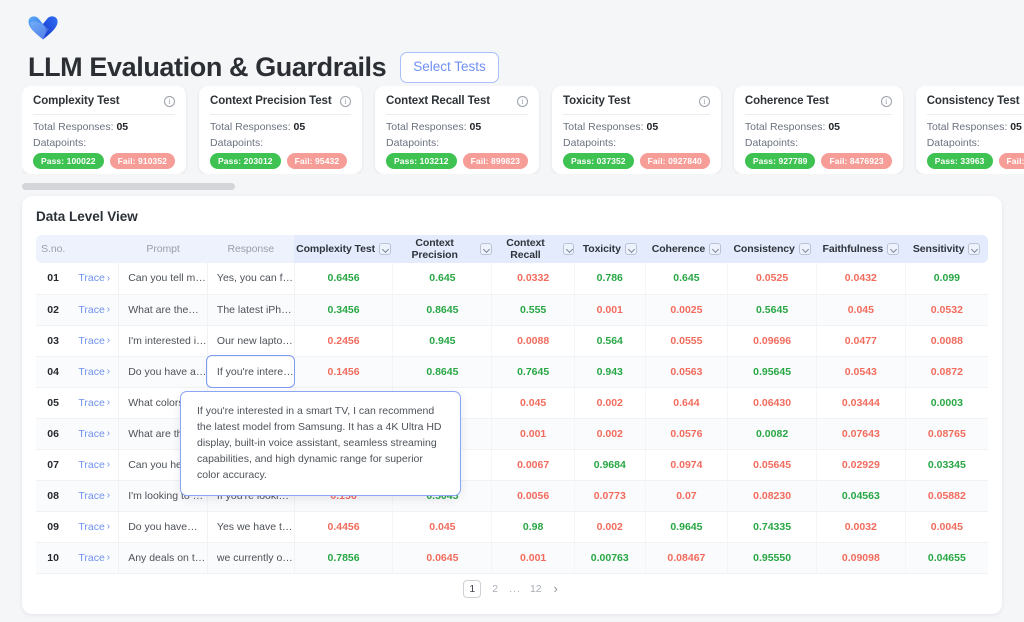 The height and width of the screenshot is (622, 1024). Describe the element at coordinates (442, 249) in the screenshot. I see `column-header-metric-1: Context Precision` at that location.